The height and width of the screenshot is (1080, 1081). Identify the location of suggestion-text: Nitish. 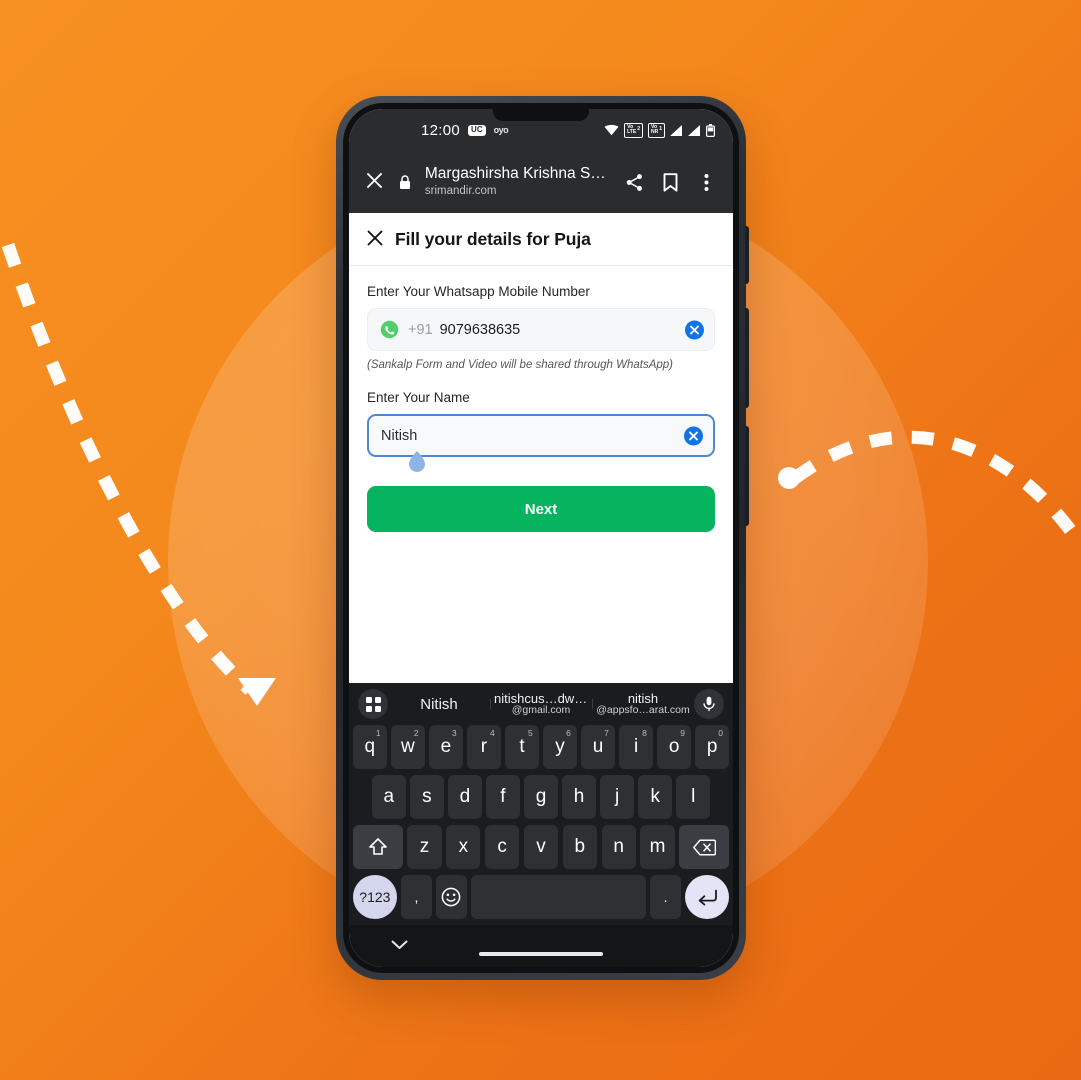
(439, 704).